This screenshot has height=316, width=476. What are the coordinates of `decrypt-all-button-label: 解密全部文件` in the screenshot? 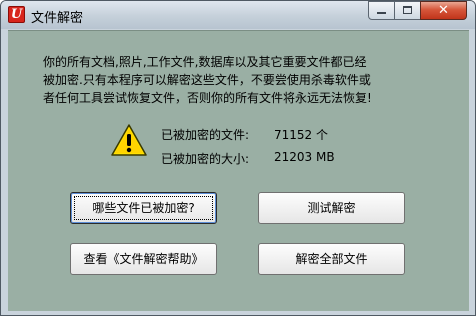 It's located at (331, 259).